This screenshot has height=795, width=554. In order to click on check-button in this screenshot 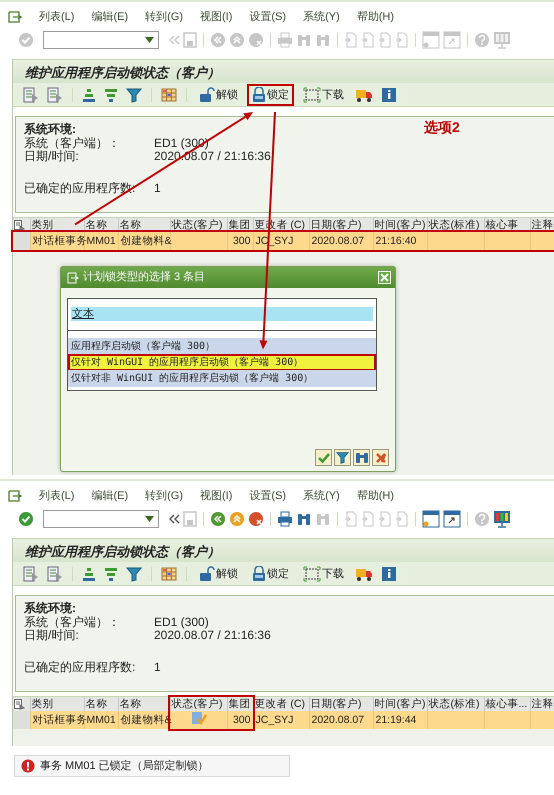, I will do `click(323, 457)`.